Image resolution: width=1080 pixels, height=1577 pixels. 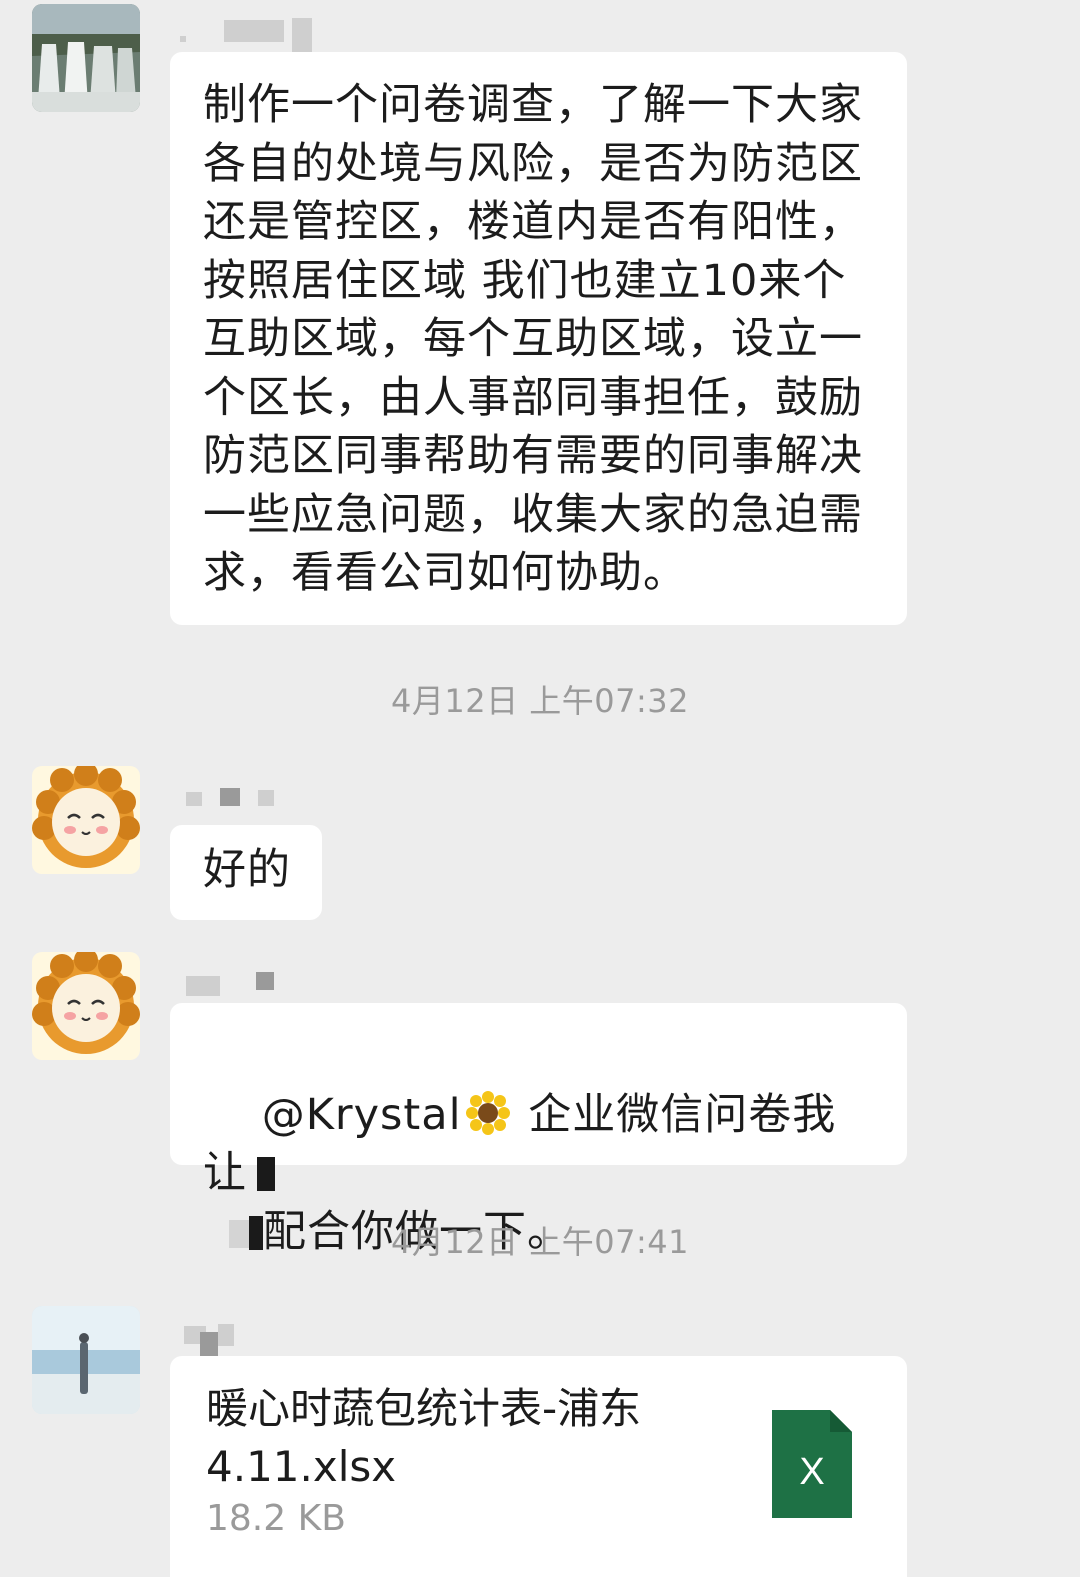 I want to click on timestamp: 4月12日 上午07:32, so click(x=540, y=701).